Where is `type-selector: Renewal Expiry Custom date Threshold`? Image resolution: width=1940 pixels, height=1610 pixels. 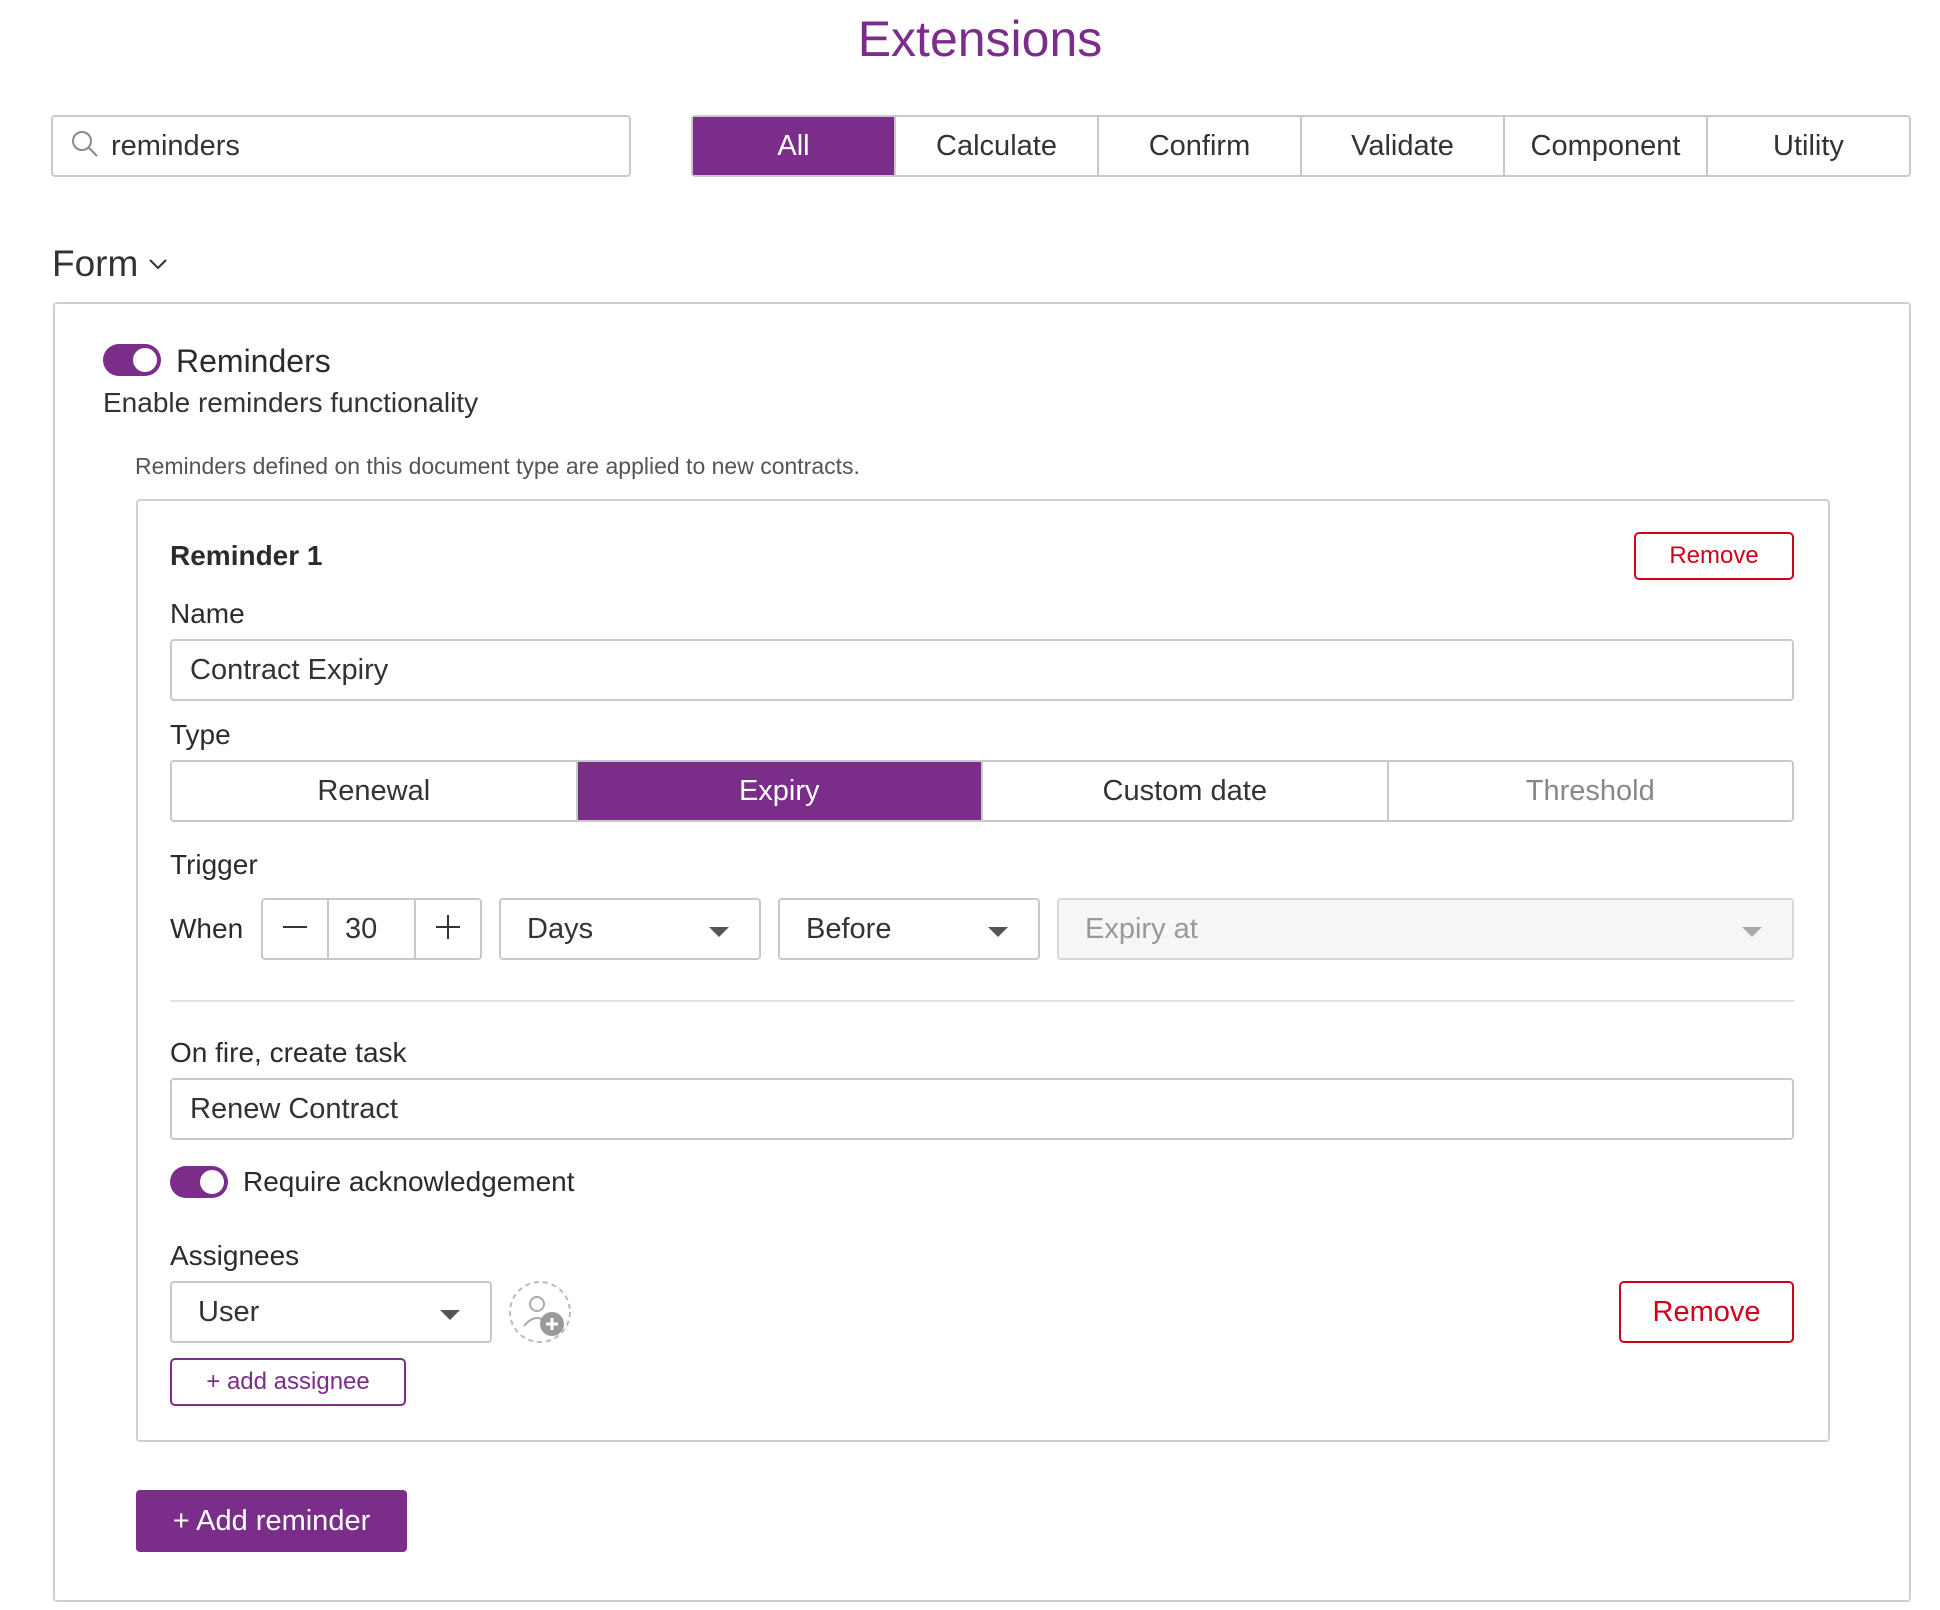 type-selector: Renewal Expiry Custom date Threshold is located at coordinates (982, 791).